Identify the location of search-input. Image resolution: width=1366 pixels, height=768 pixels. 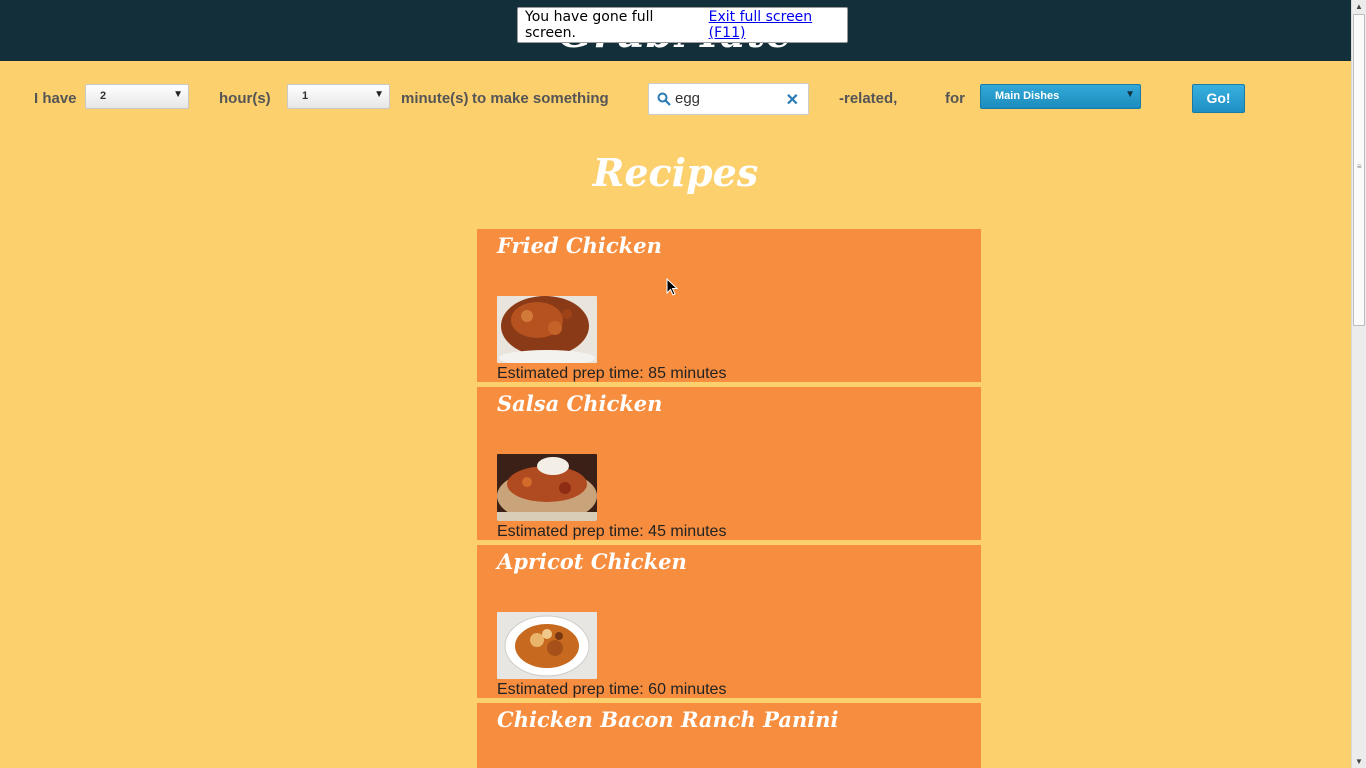
(730, 98).